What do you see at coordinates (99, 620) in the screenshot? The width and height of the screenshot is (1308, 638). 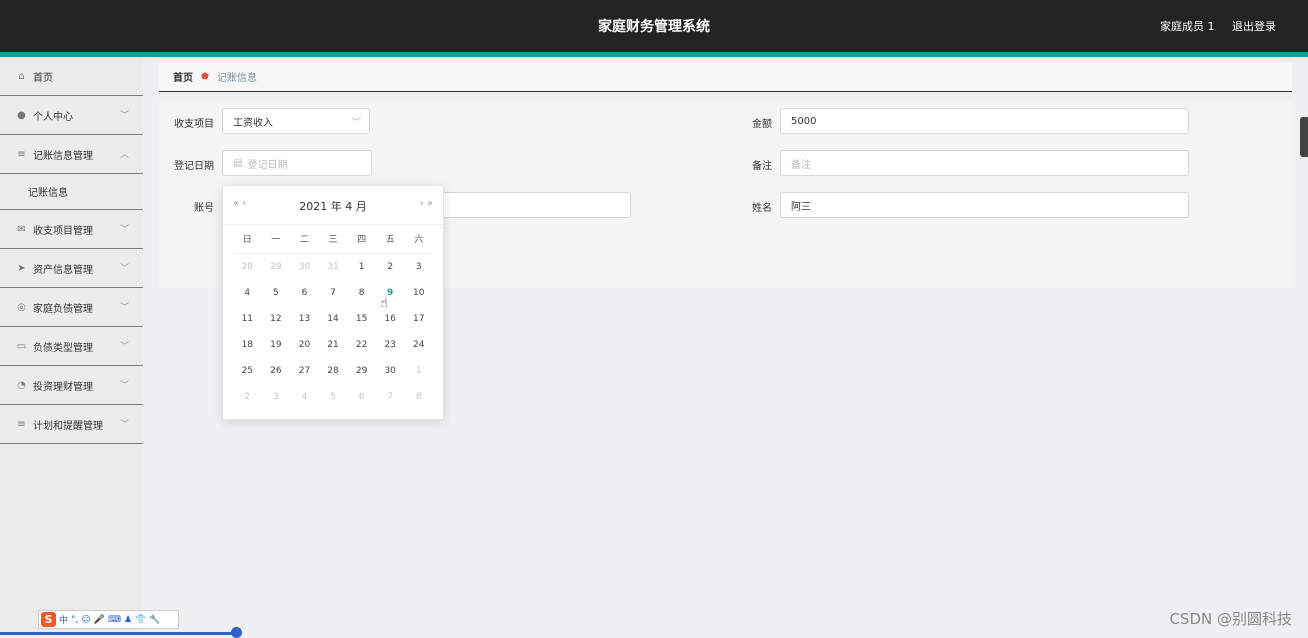 I see `mic-icon: 🎤` at bounding box center [99, 620].